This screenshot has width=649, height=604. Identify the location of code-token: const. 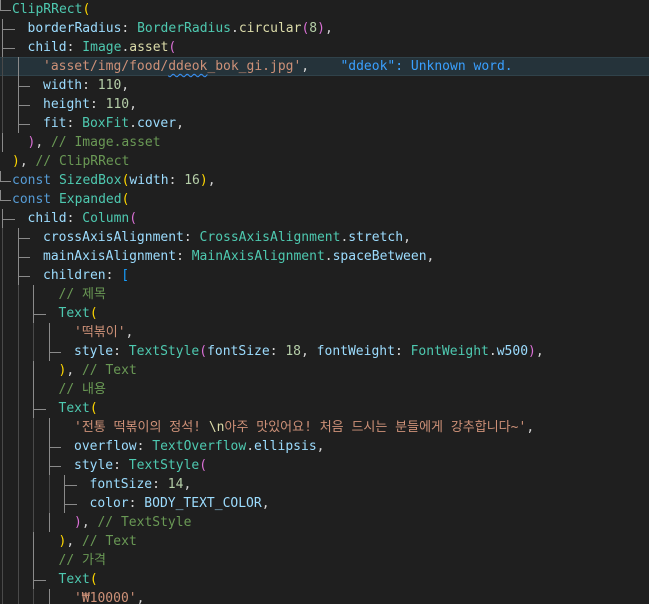
(35, 180).